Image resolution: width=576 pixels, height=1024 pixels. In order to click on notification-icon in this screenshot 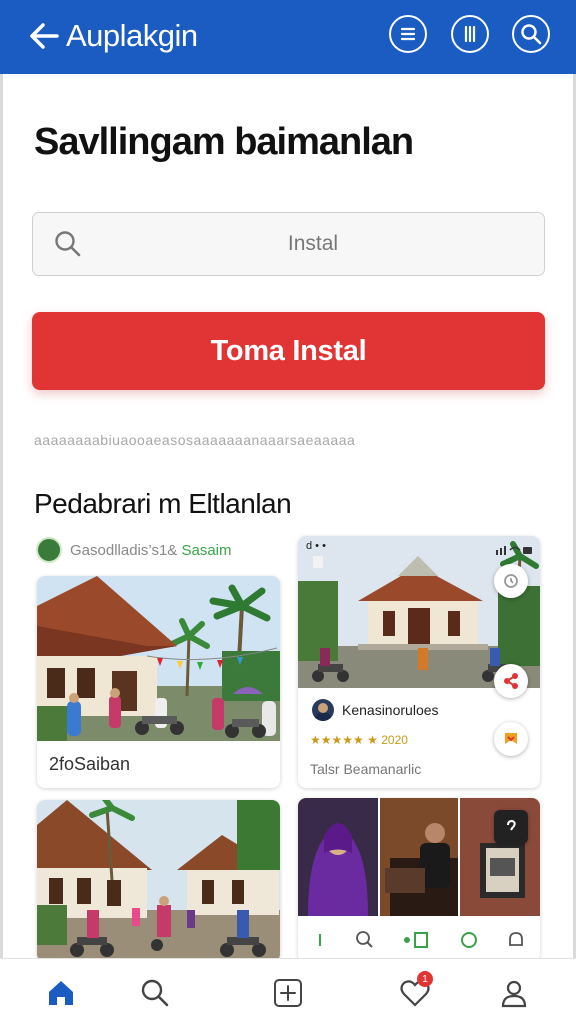, I will do `click(516, 940)`.